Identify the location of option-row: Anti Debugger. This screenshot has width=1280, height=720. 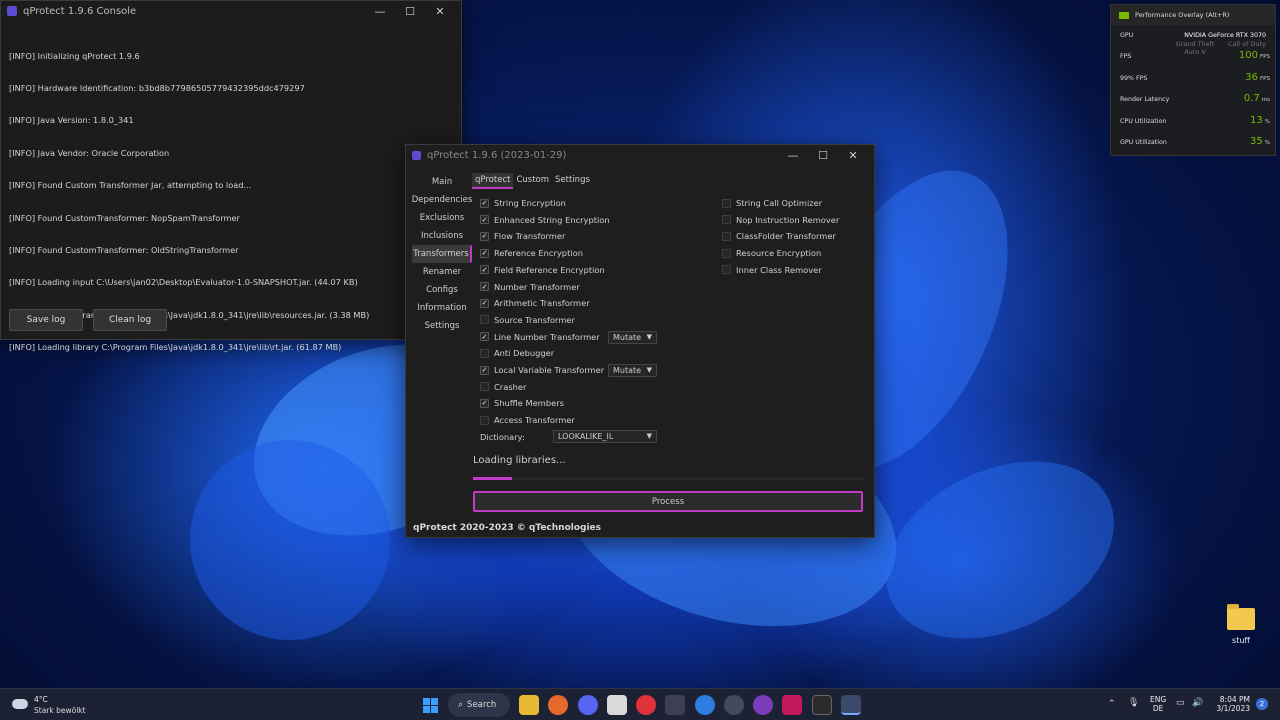
(517, 353).